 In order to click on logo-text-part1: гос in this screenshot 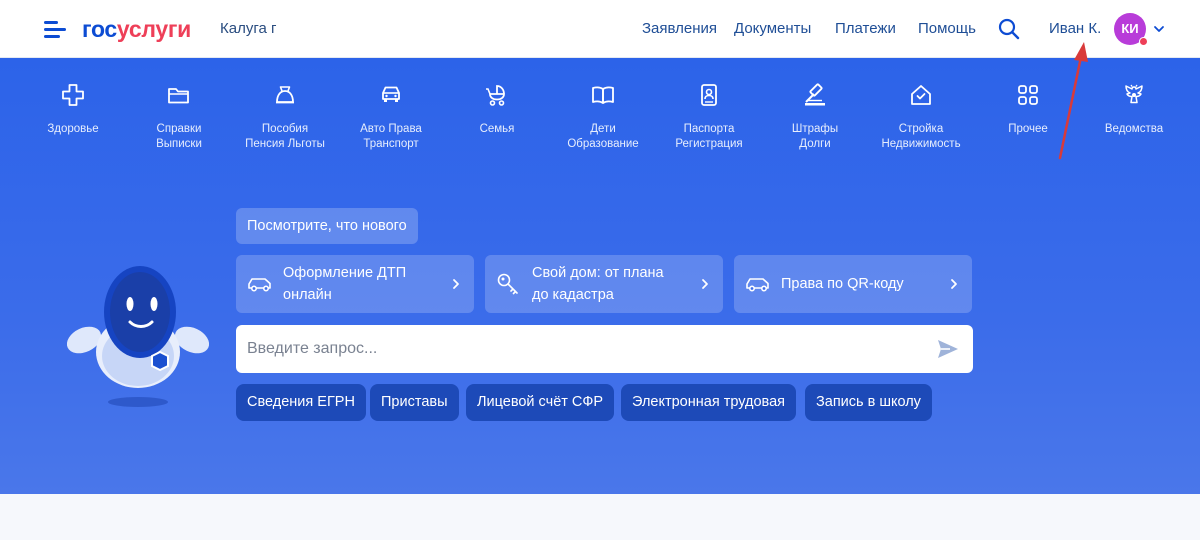, I will do `click(99, 29)`.